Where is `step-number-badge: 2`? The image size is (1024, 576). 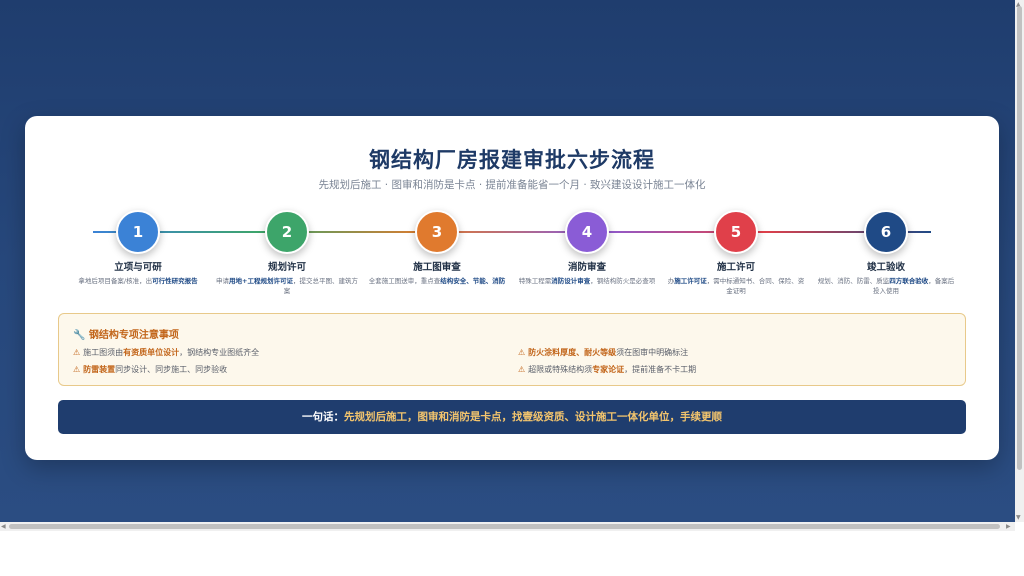
step-number-badge: 2 is located at coordinates (287, 232).